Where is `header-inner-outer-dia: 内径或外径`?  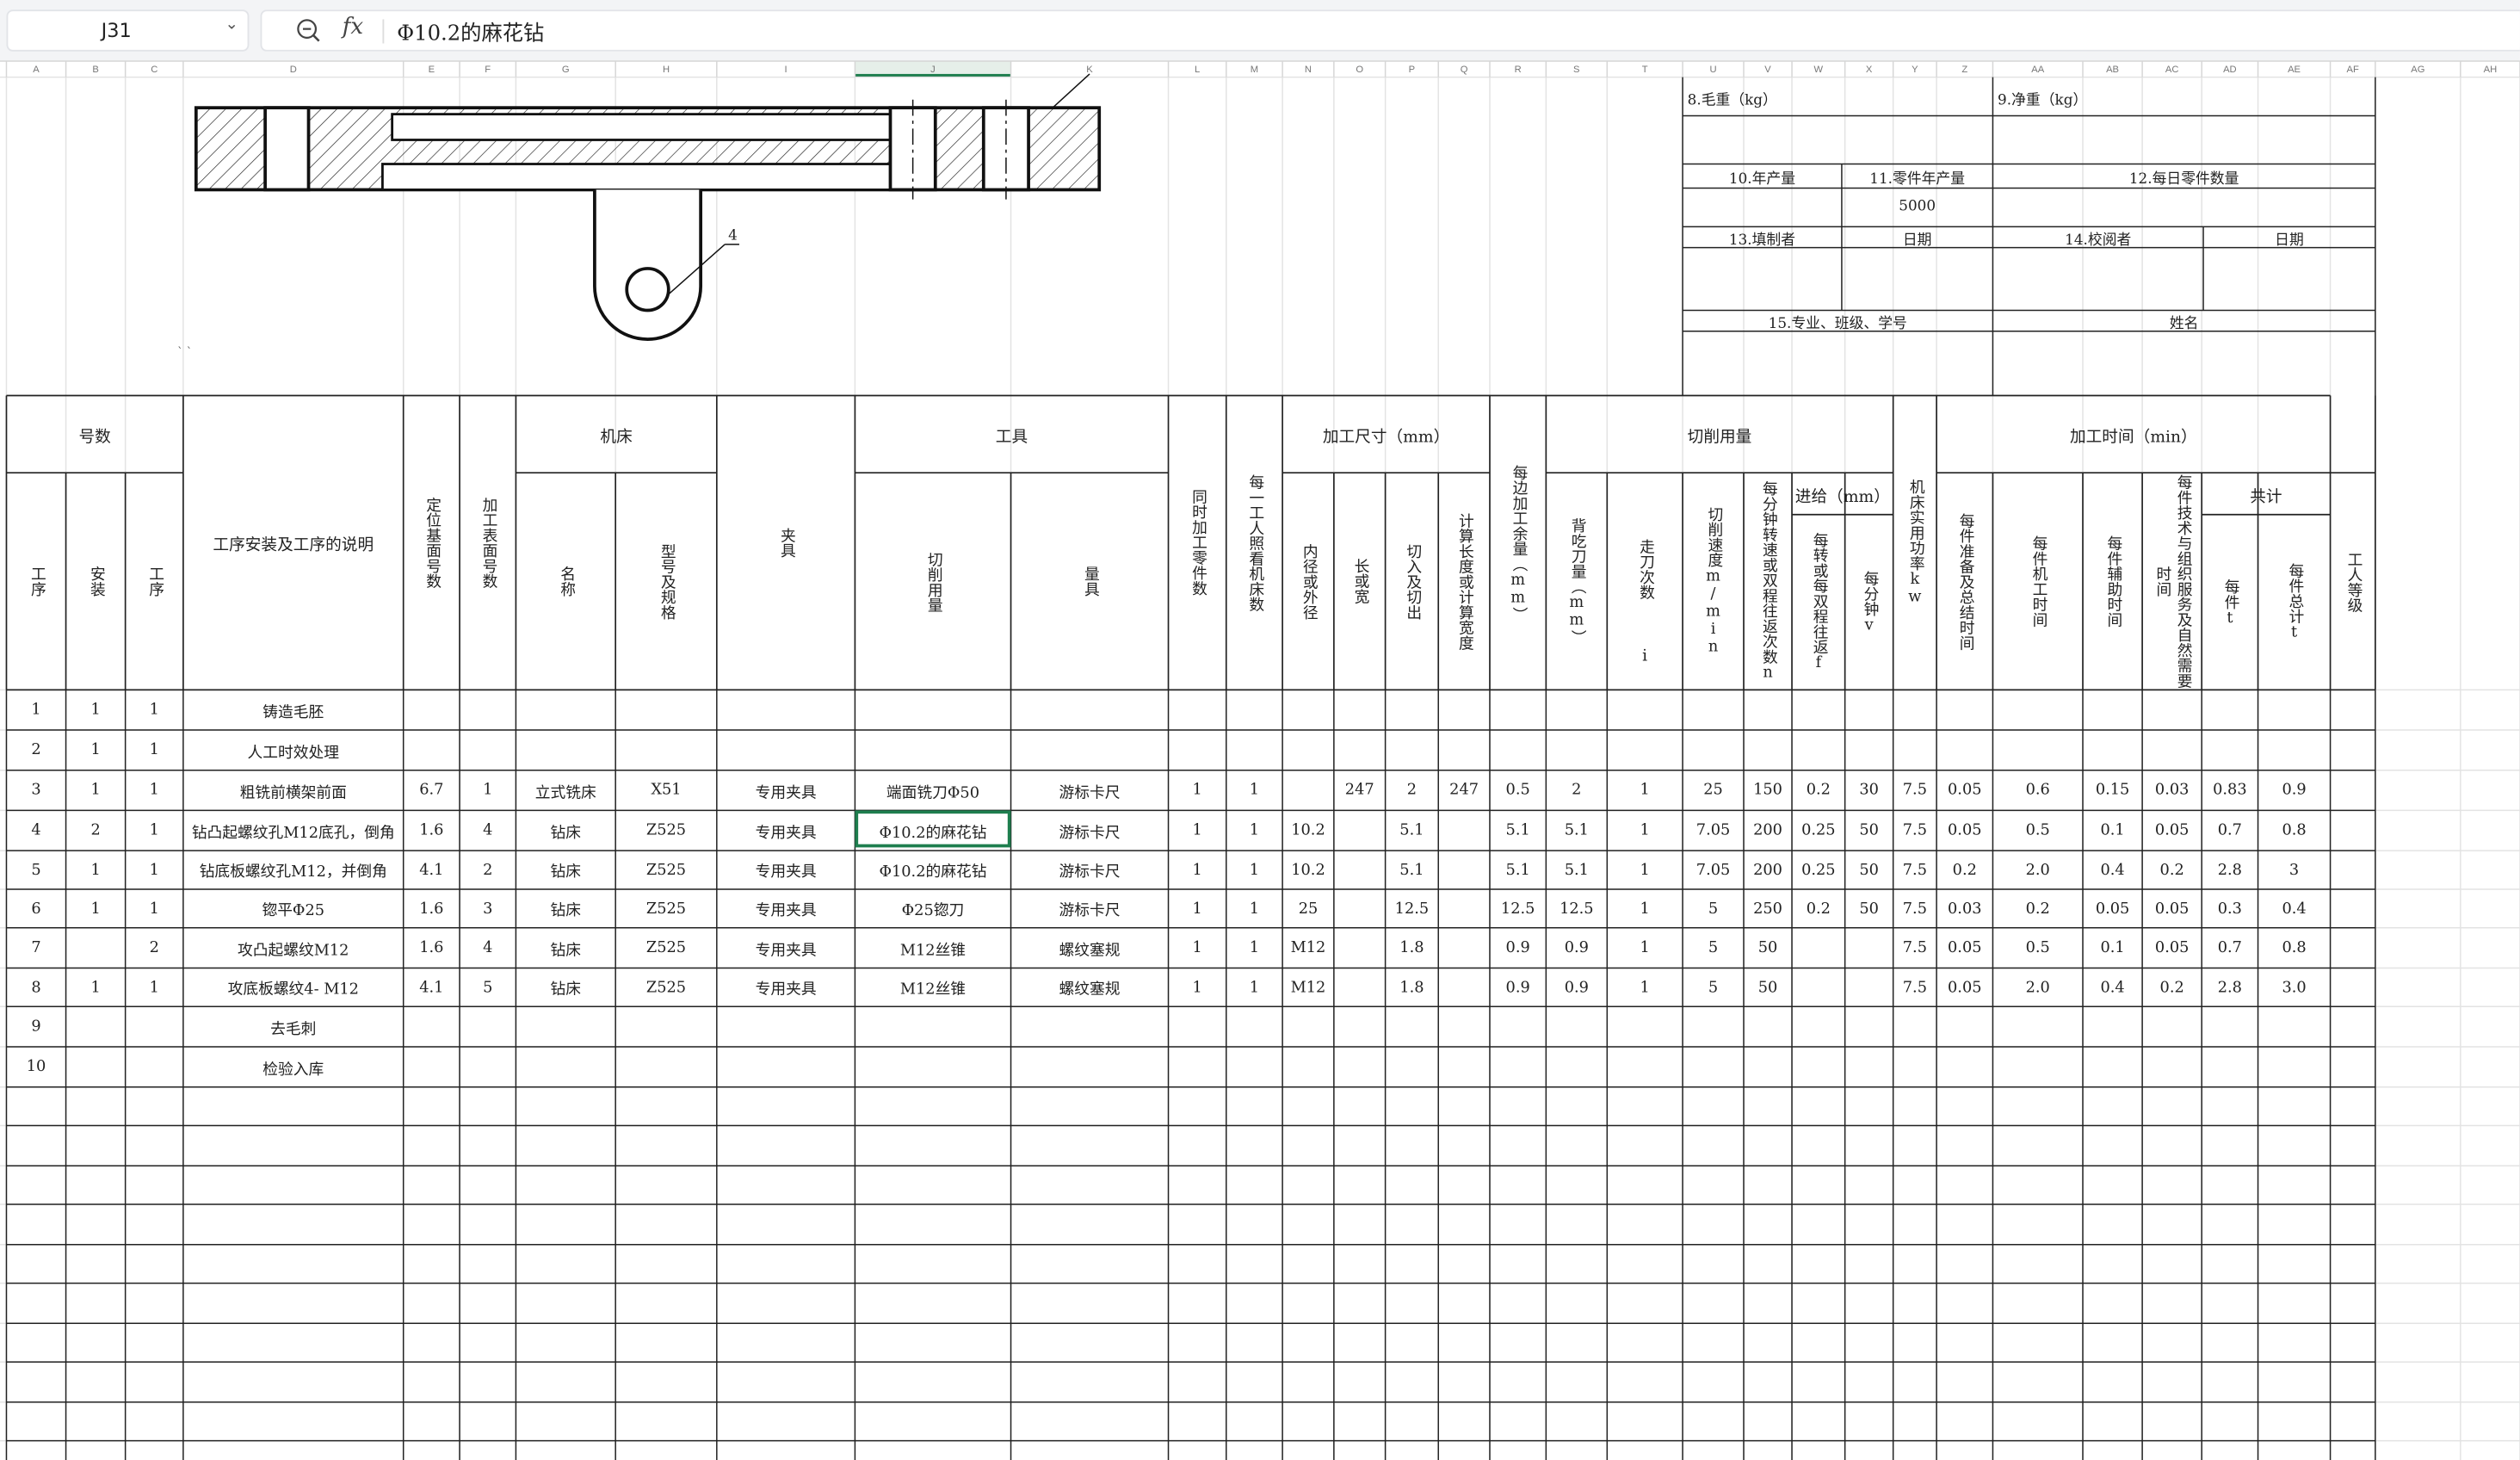 header-inner-outer-dia: 内径或外径 is located at coordinates (1308, 581).